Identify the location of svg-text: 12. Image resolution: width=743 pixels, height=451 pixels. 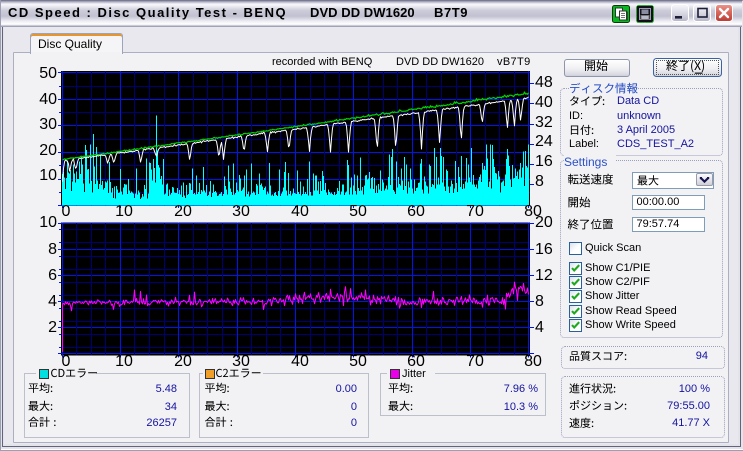
(544, 275).